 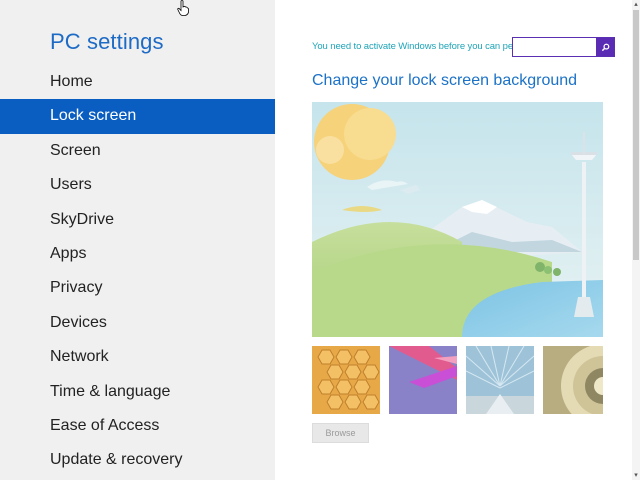 I want to click on search-button, so click(x=605, y=47).